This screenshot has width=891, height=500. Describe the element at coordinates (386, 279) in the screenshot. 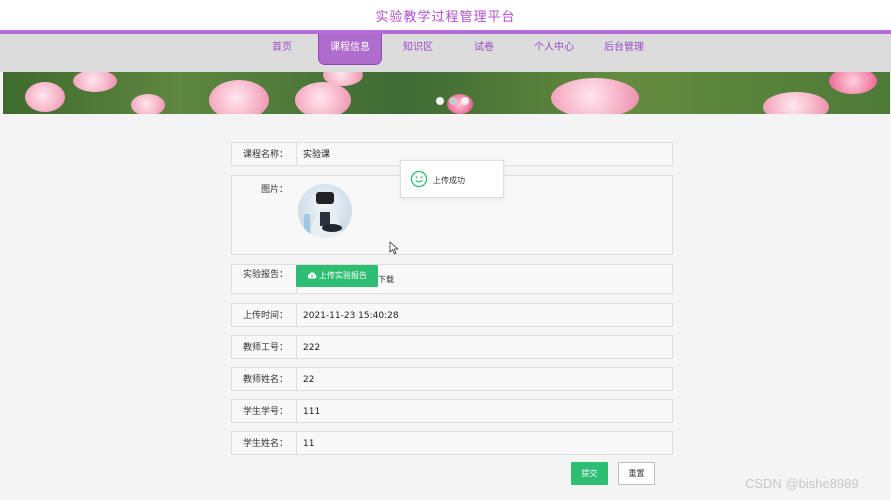

I see `download-link: 下载` at that location.